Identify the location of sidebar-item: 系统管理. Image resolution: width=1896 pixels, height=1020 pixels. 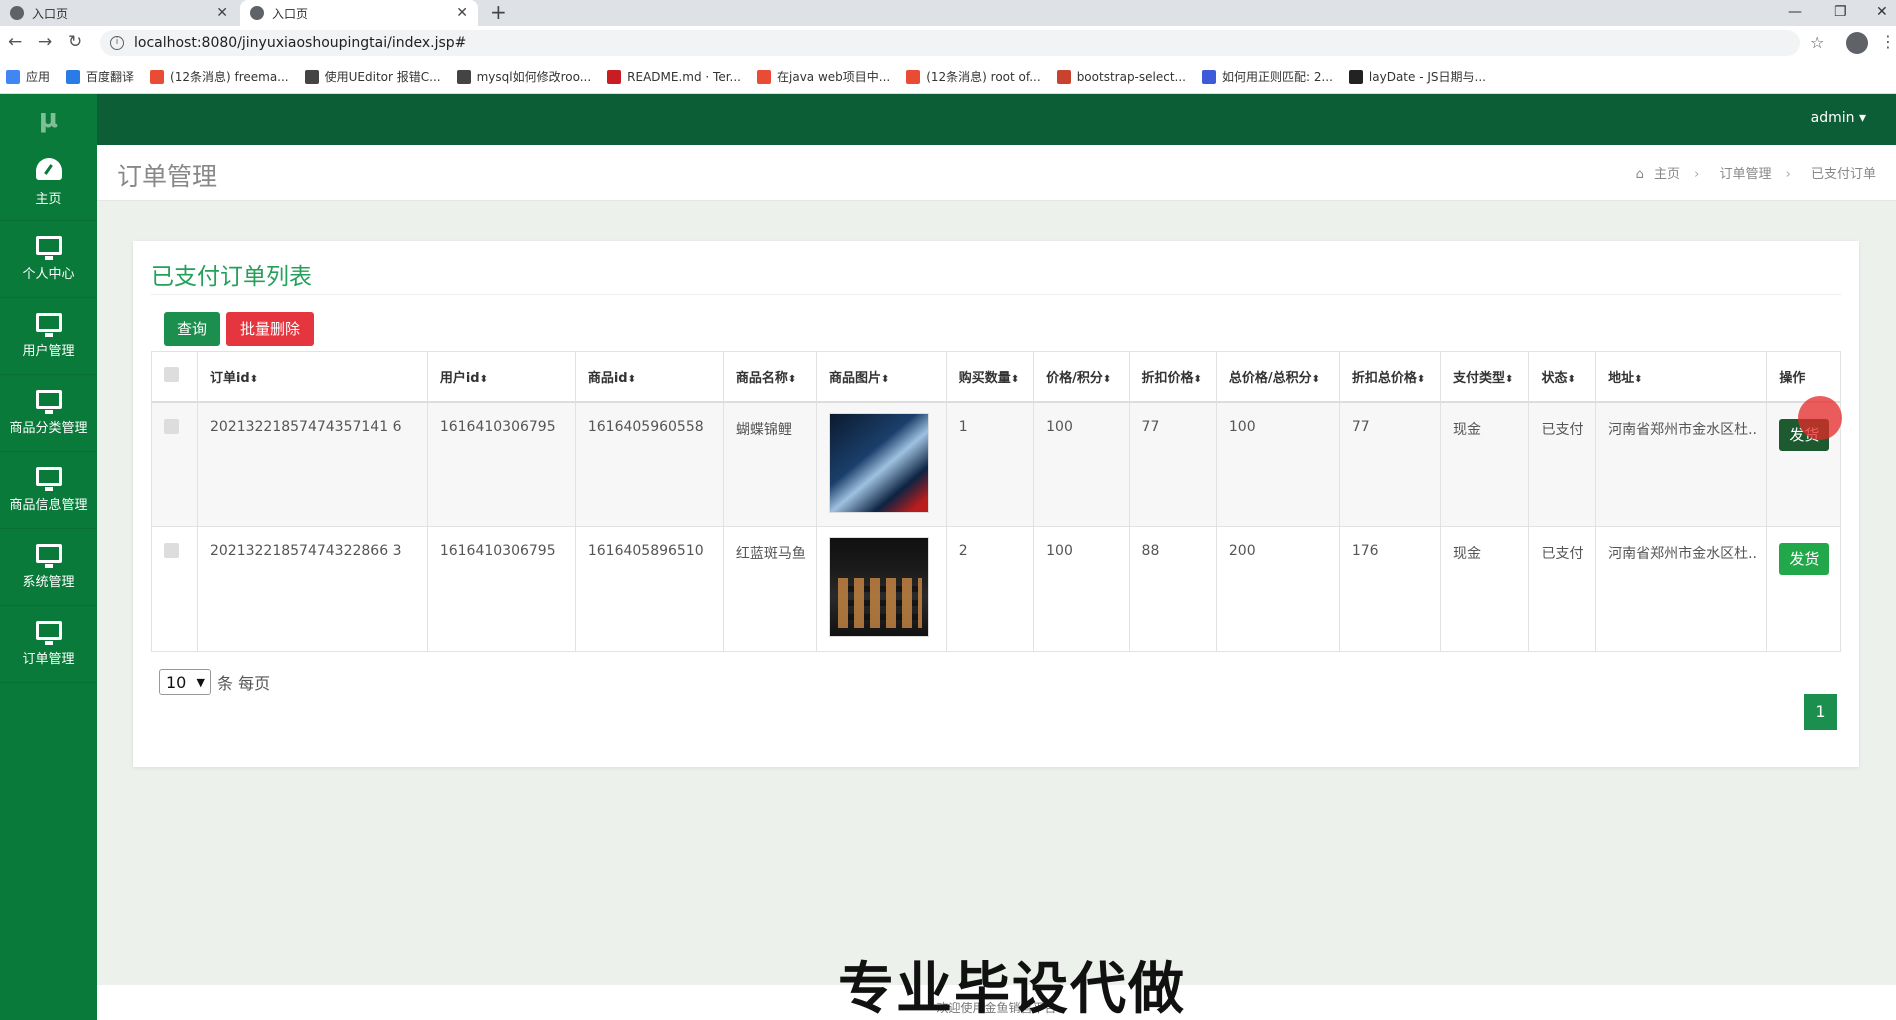
(48, 567).